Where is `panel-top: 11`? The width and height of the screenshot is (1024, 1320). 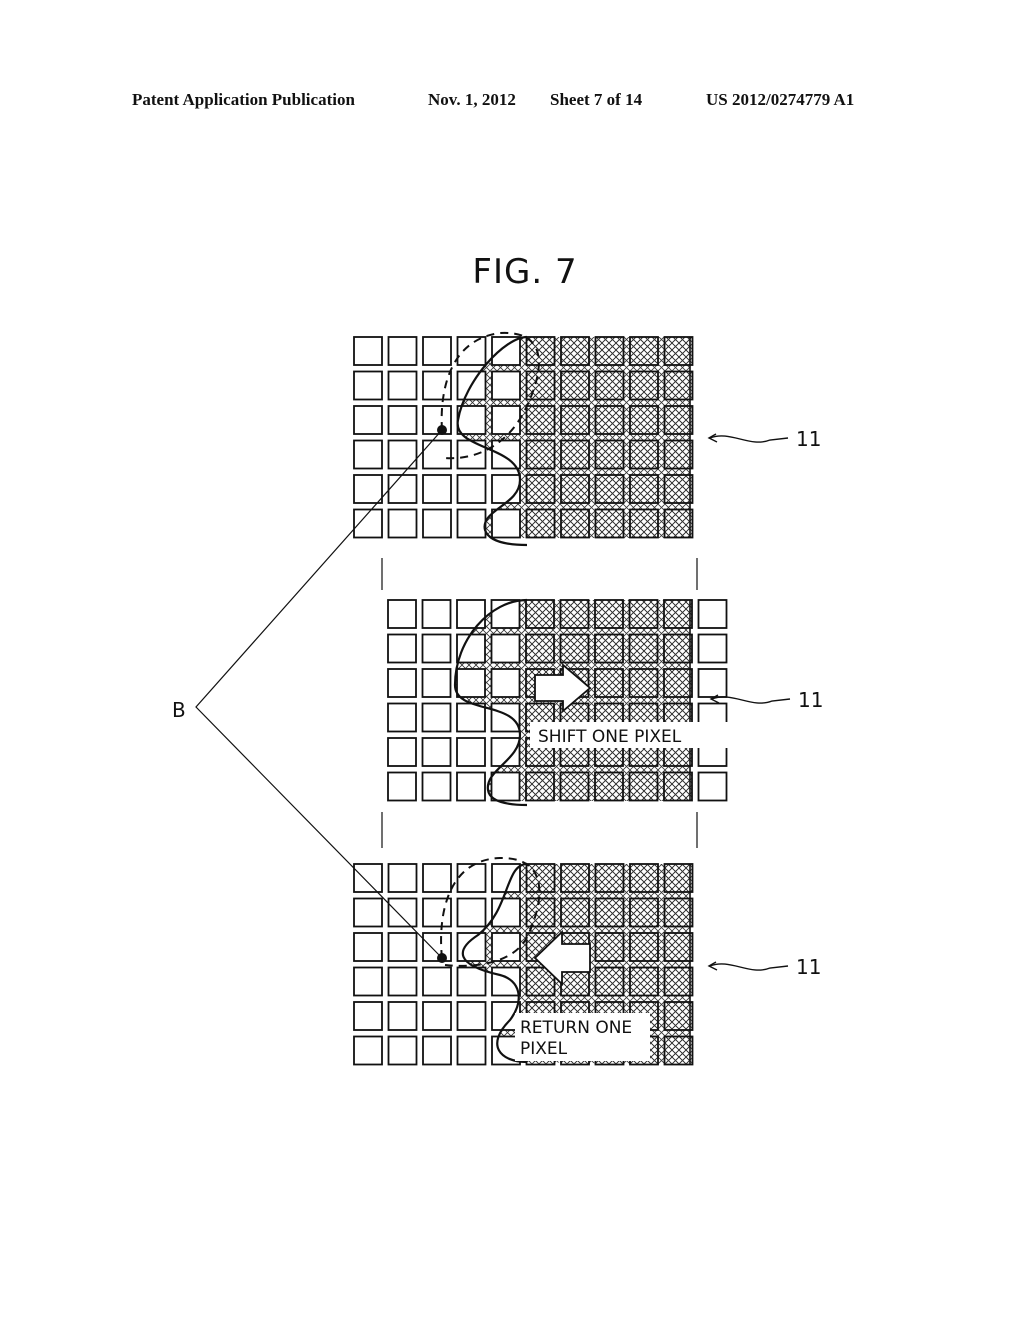 panel-top: 11 is located at coordinates (587, 439).